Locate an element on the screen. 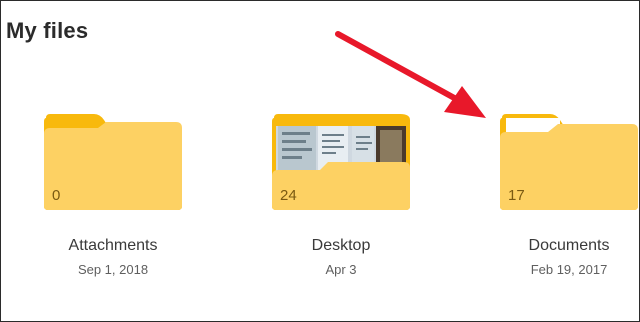 This screenshot has height=322, width=640. folder-with-preview-icon: 24 is located at coordinates (341, 162).